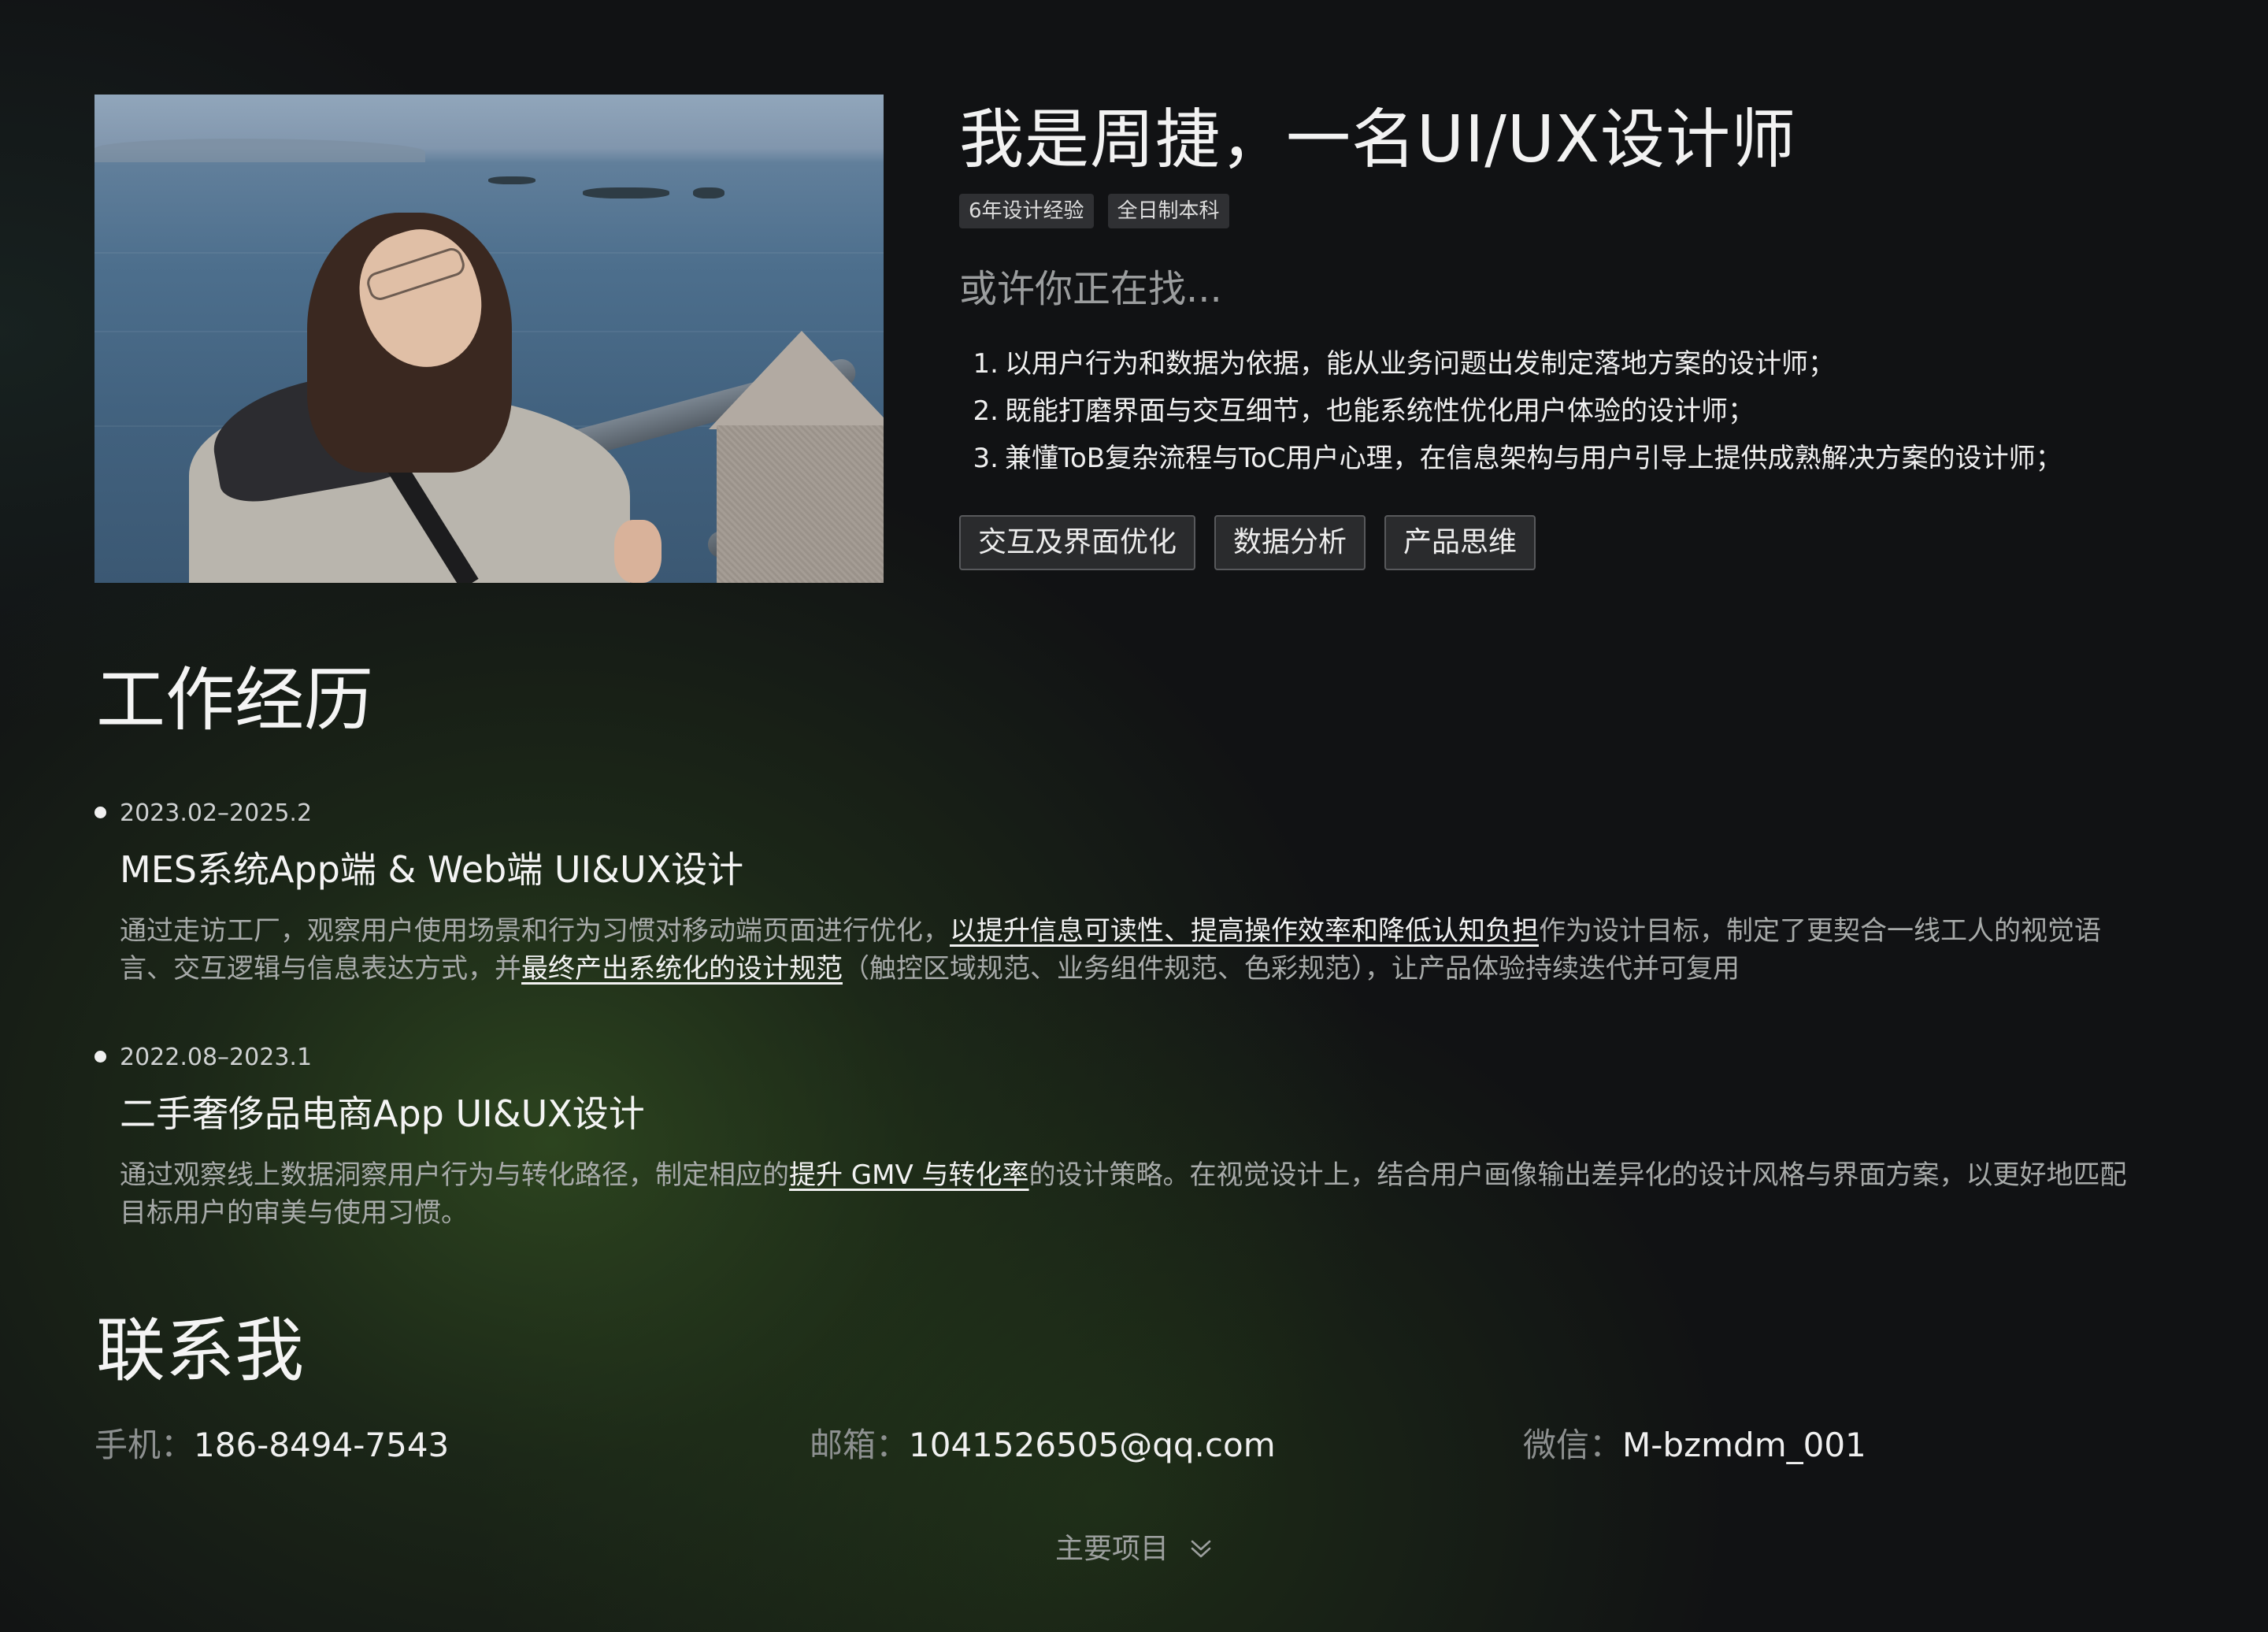 The height and width of the screenshot is (1632, 2268). Describe the element at coordinates (1581, 542) in the screenshot. I see `skill-buttons: 交互及界面优化 数据分析 产品思维` at that location.